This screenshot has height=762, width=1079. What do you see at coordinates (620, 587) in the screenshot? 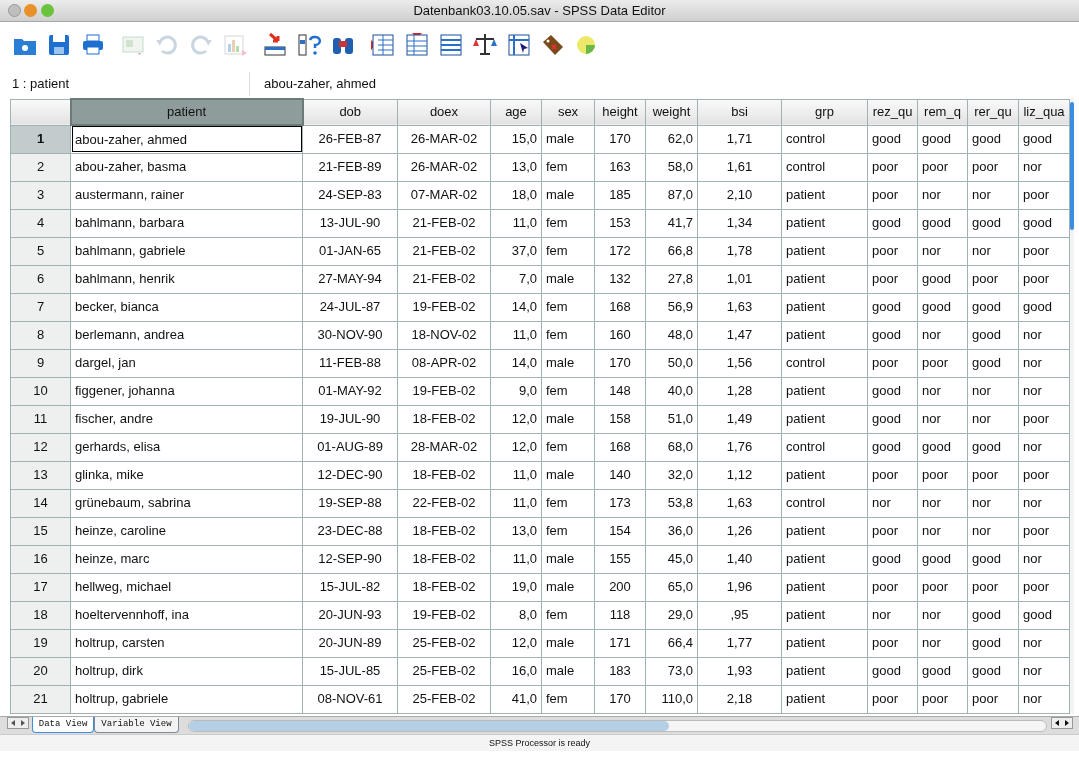
I see `table-cell: 200` at bounding box center [620, 587].